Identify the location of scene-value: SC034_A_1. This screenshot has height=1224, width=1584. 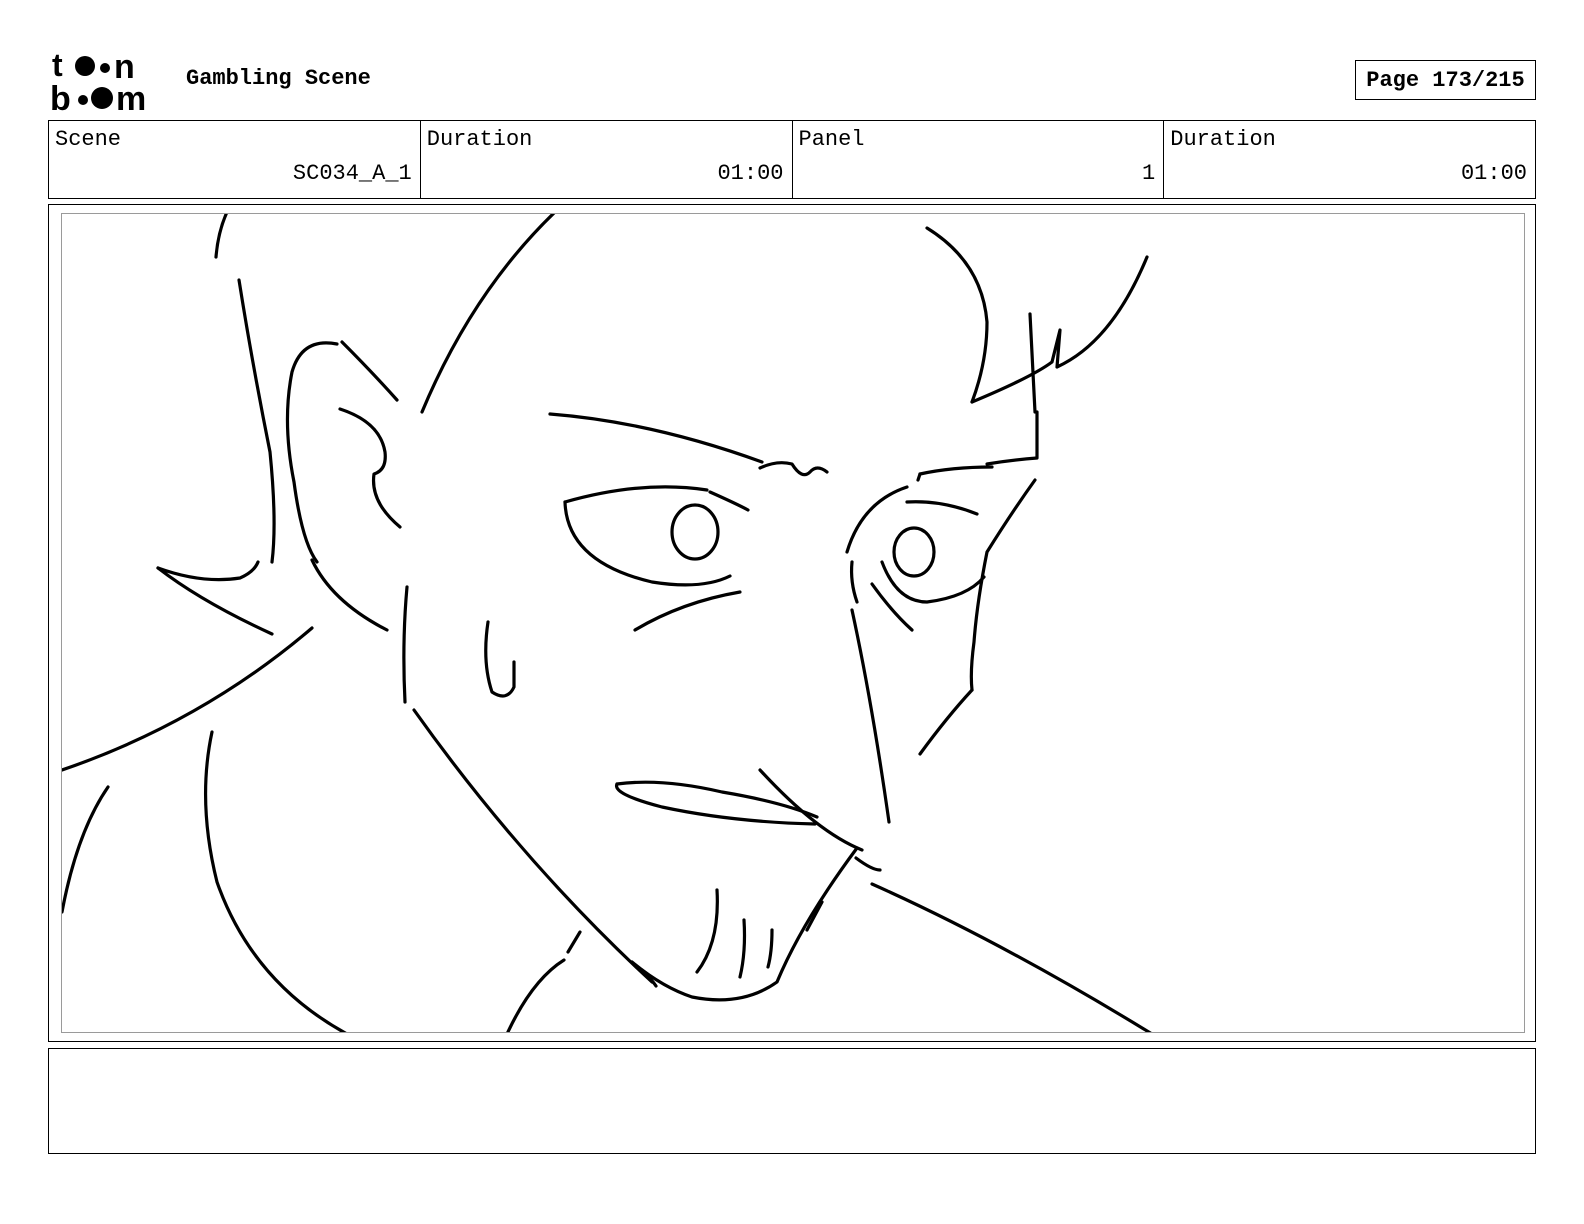
(352, 173).